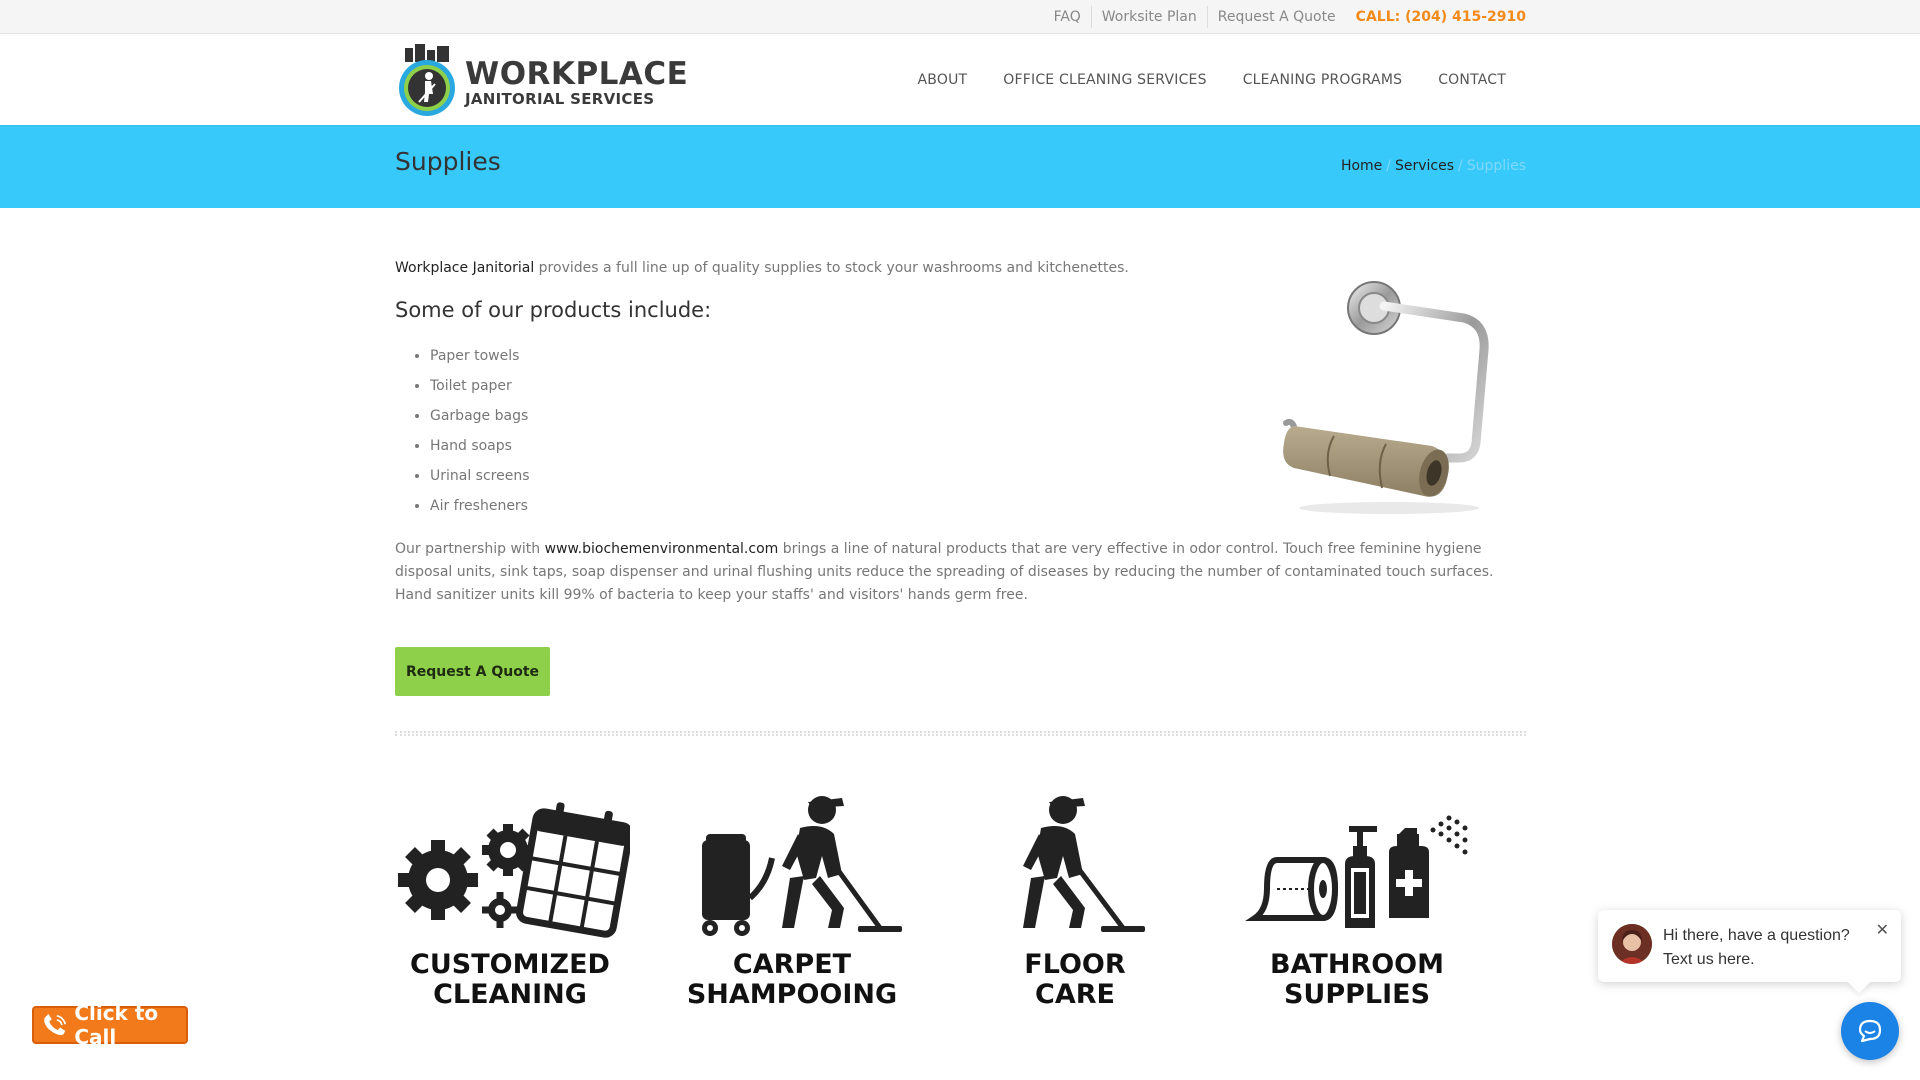  Describe the element at coordinates (514, 870) in the screenshot. I see `gears-calendar-icon` at that location.